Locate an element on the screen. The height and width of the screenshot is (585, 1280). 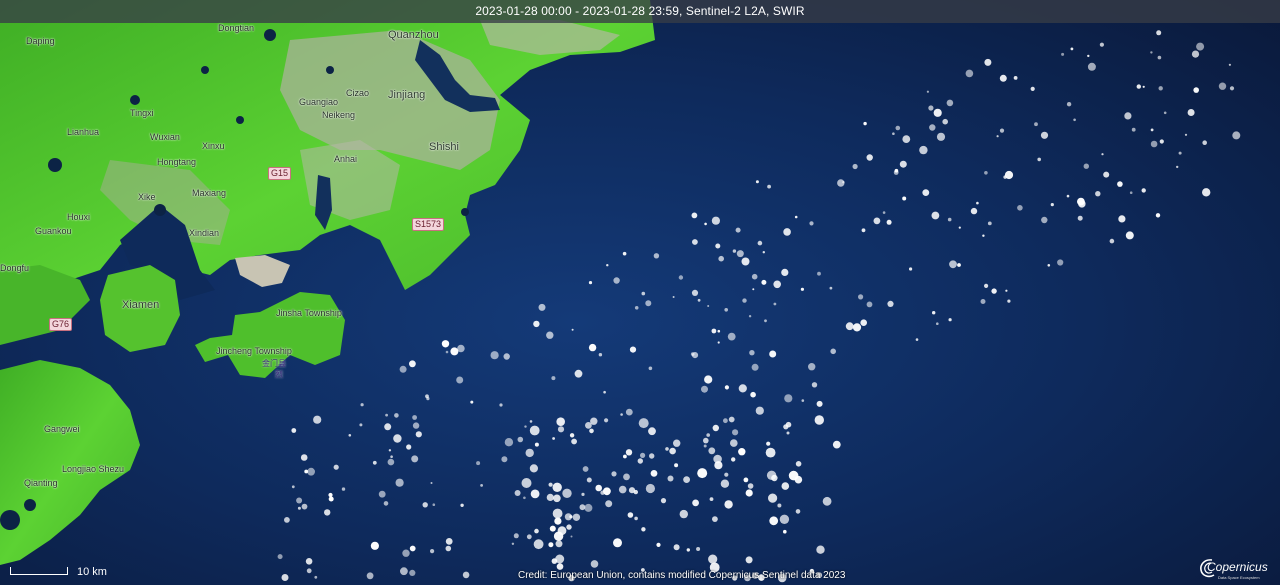
place-label-xiamen: Xiamen is located at coordinates (141, 305).